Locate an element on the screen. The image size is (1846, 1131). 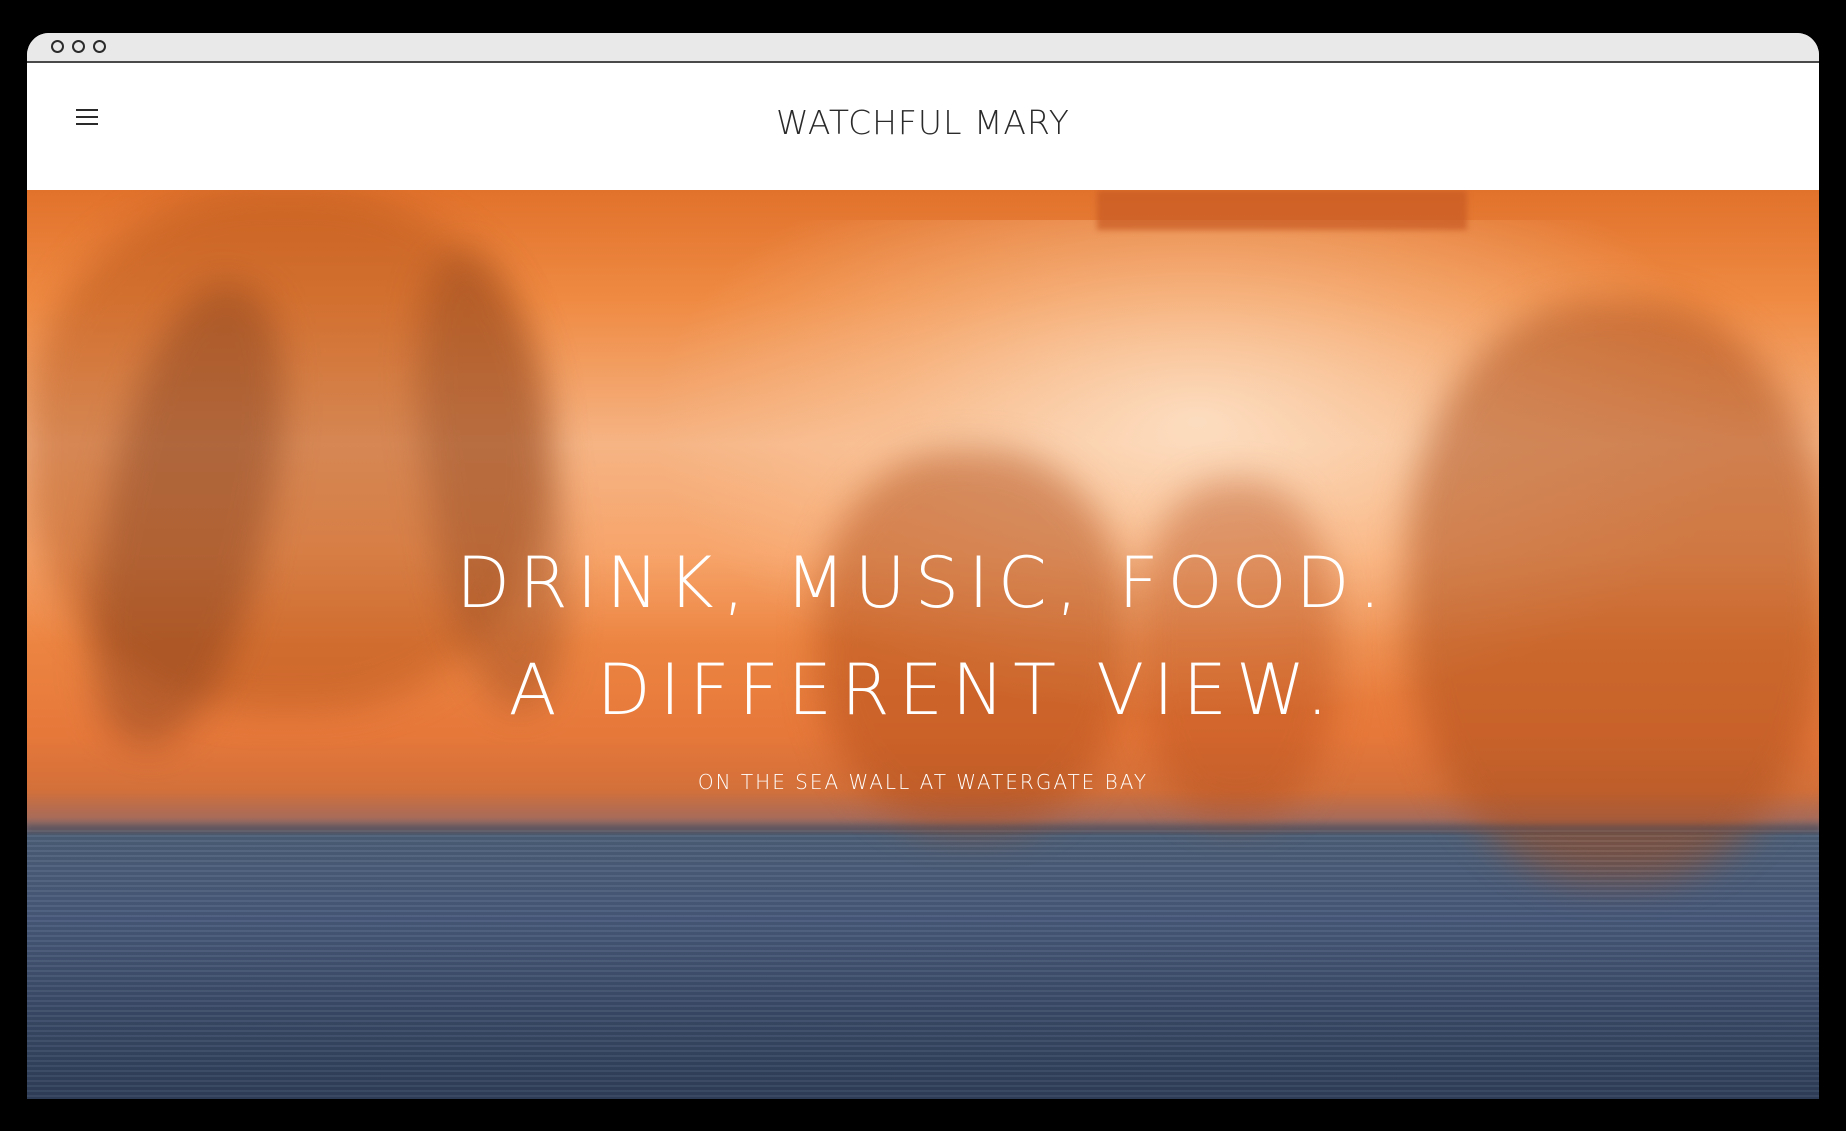
window-minimize-dot is located at coordinates (78, 46).